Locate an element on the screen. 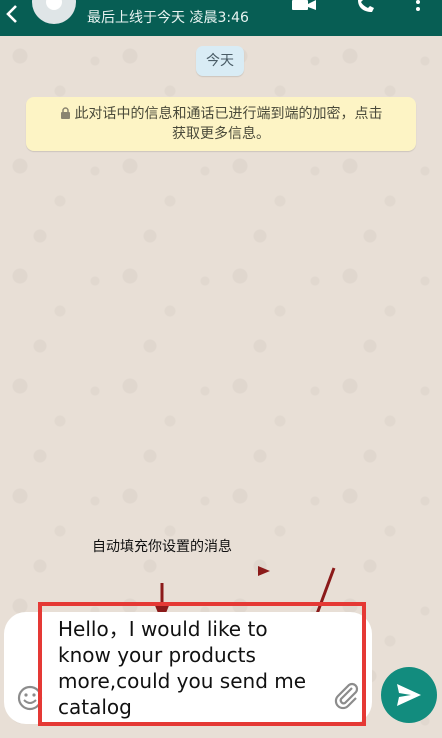  last-seen-status: 最后上线于今天 凌晨3:46 is located at coordinates (168, 17).